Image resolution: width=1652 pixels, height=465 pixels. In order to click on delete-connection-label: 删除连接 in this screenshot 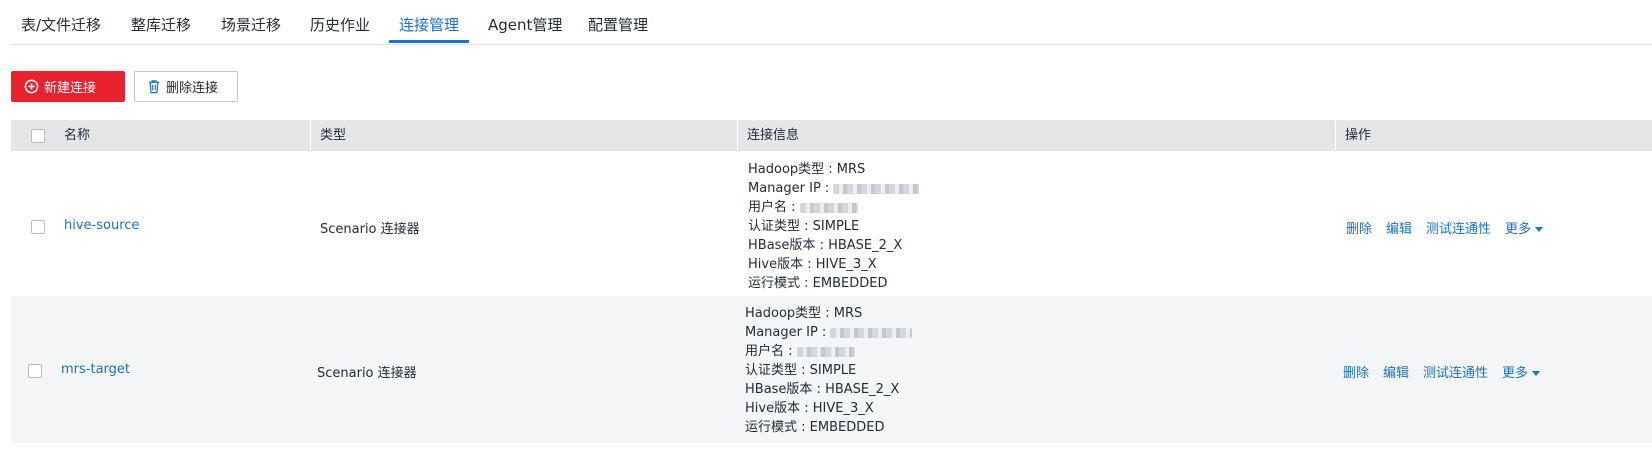, I will do `click(192, 88)`.